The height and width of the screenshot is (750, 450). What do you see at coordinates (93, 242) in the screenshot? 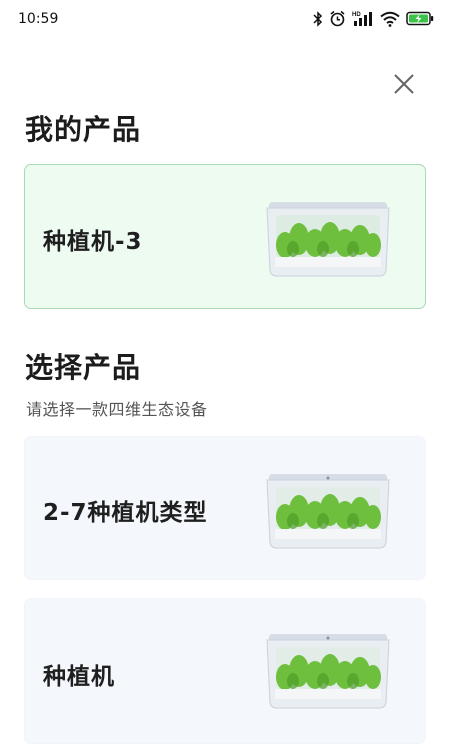
I see `product-card-label: 种植机-3` at bounding box center [93, 242].